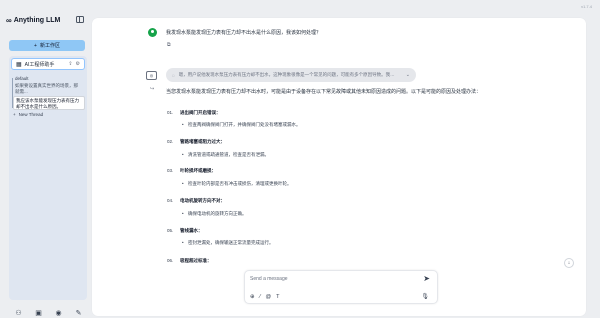  I want to click on list-item-title: 叶轮损坏或磨损：, so click(198, 170).